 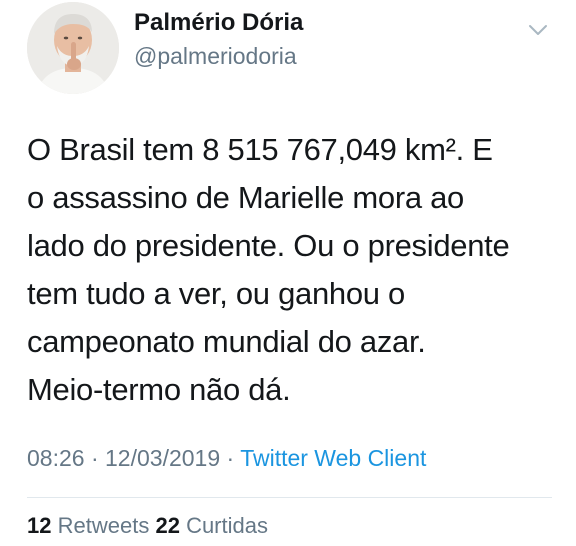 What do you see at coordinates (227, 525) in the screenshot?
I see `likes-label: Curtidas` at bounding box center [227, 525].